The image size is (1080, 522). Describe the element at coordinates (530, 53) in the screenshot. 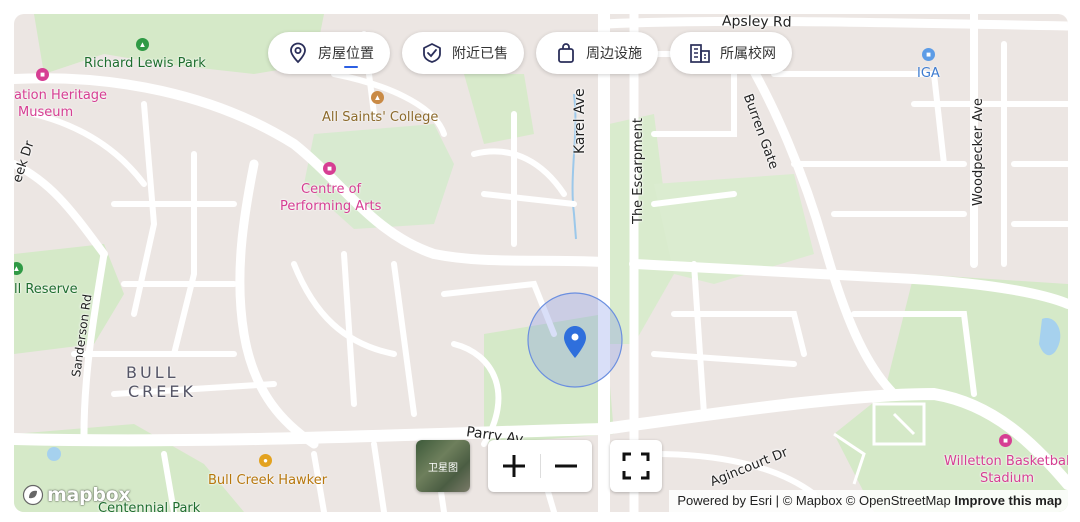

I see `map-layer-tabs: 房屋位置 附近已售 周边设施 所属校网` at that location.